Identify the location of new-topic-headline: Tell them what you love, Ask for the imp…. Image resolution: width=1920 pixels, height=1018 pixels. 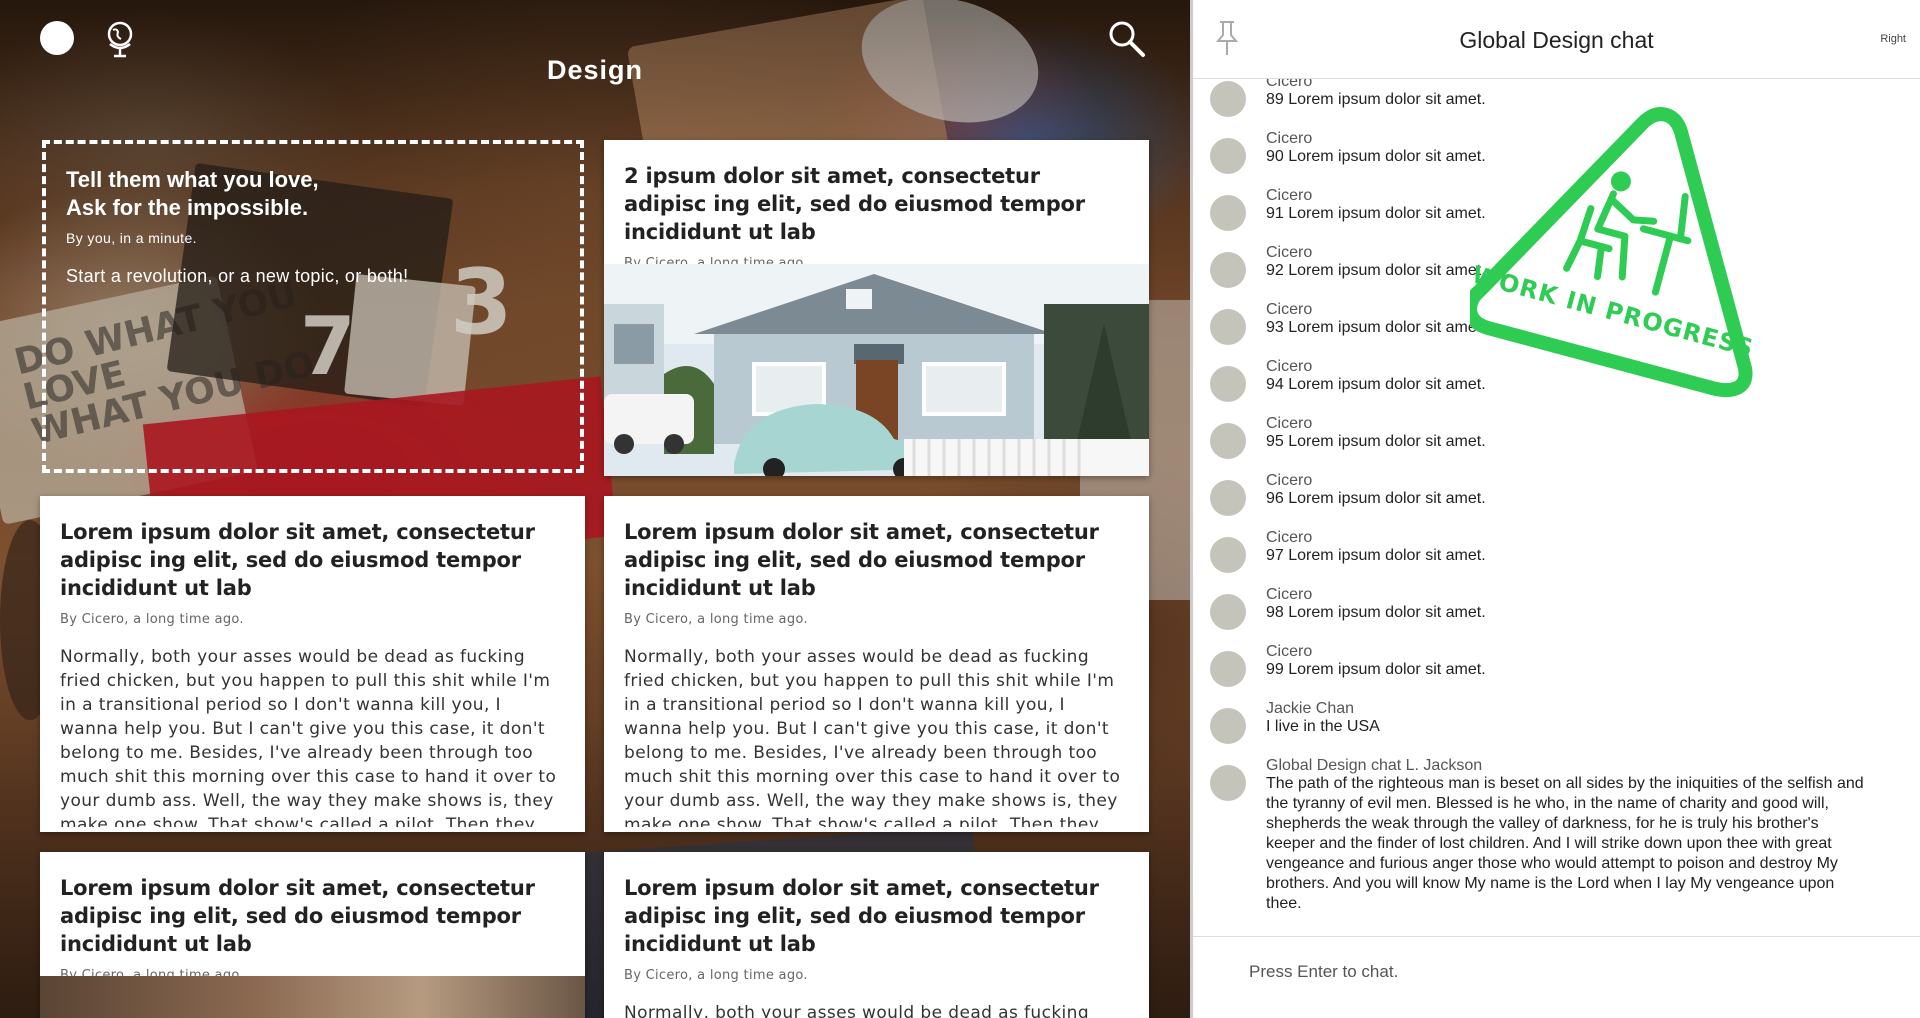
(313, 183).